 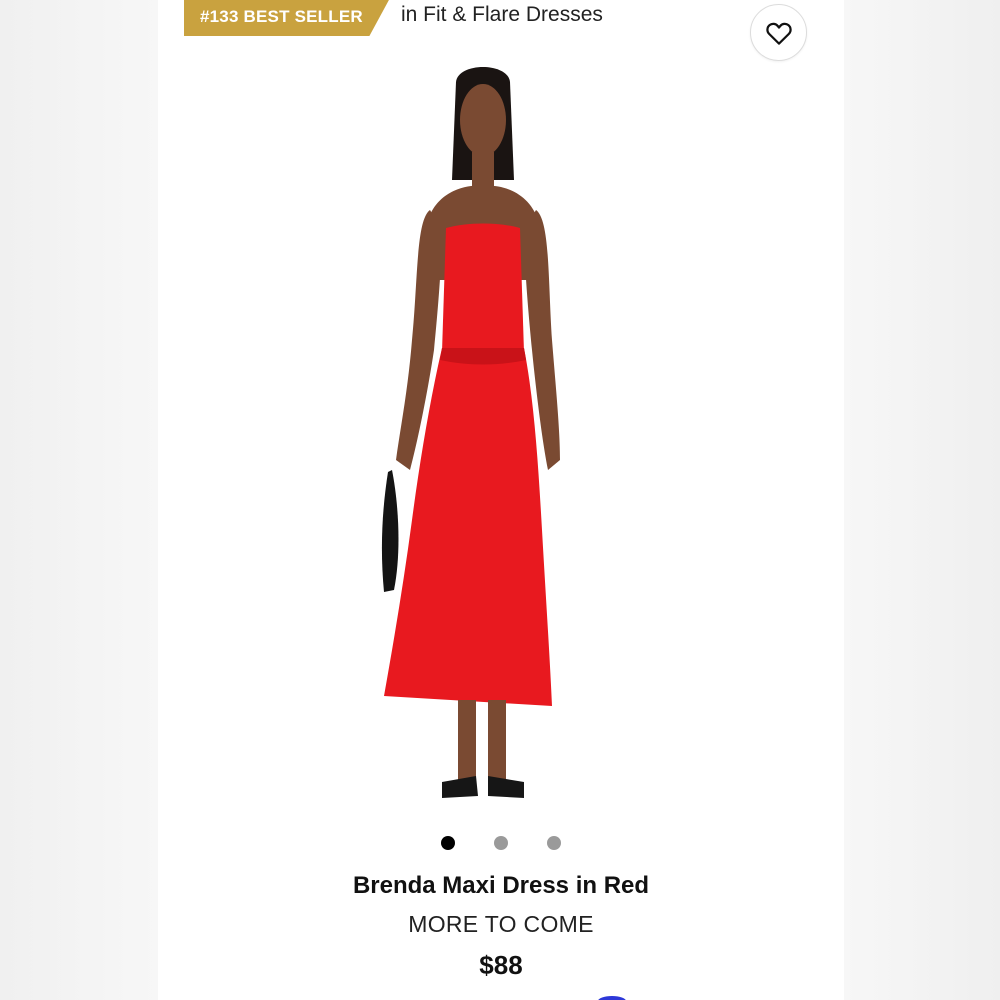 I want to click on favorite-button, so click(x=778, y=32).